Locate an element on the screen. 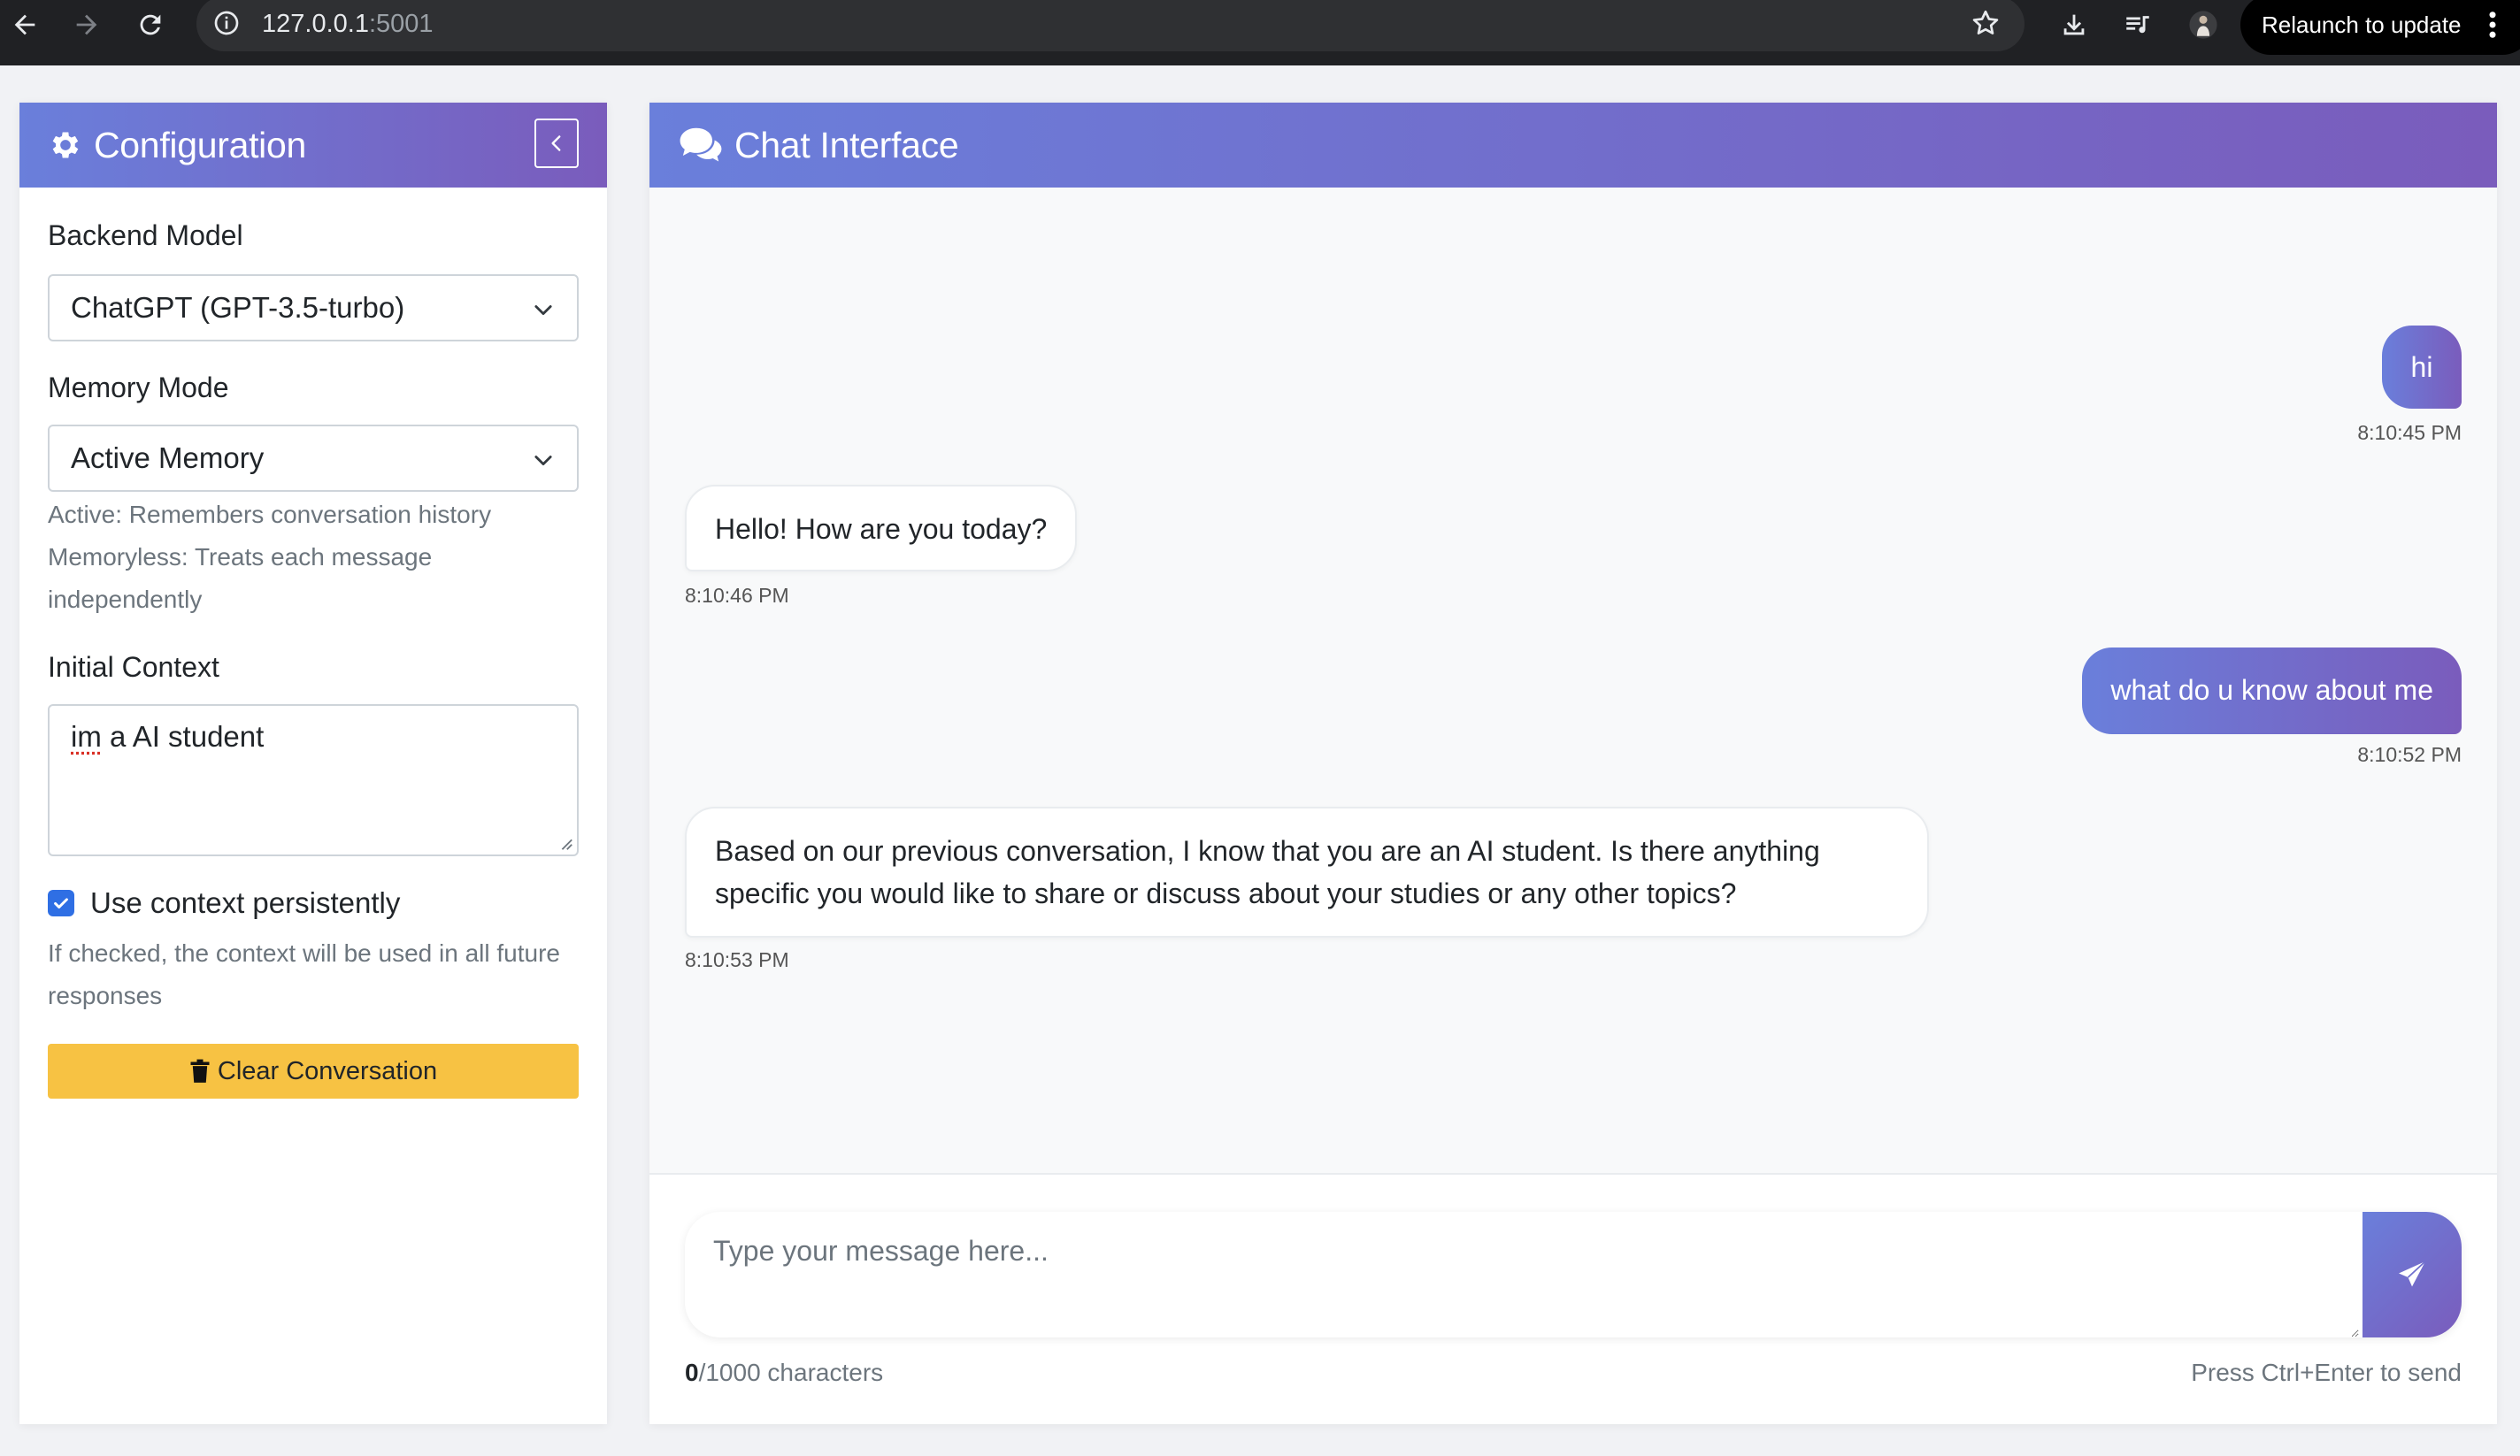 Image resolution: width=2520 pixels, height=1456 pixels. clear-conversation-label: Clear Conversation is located at coordinates (327, 1070).